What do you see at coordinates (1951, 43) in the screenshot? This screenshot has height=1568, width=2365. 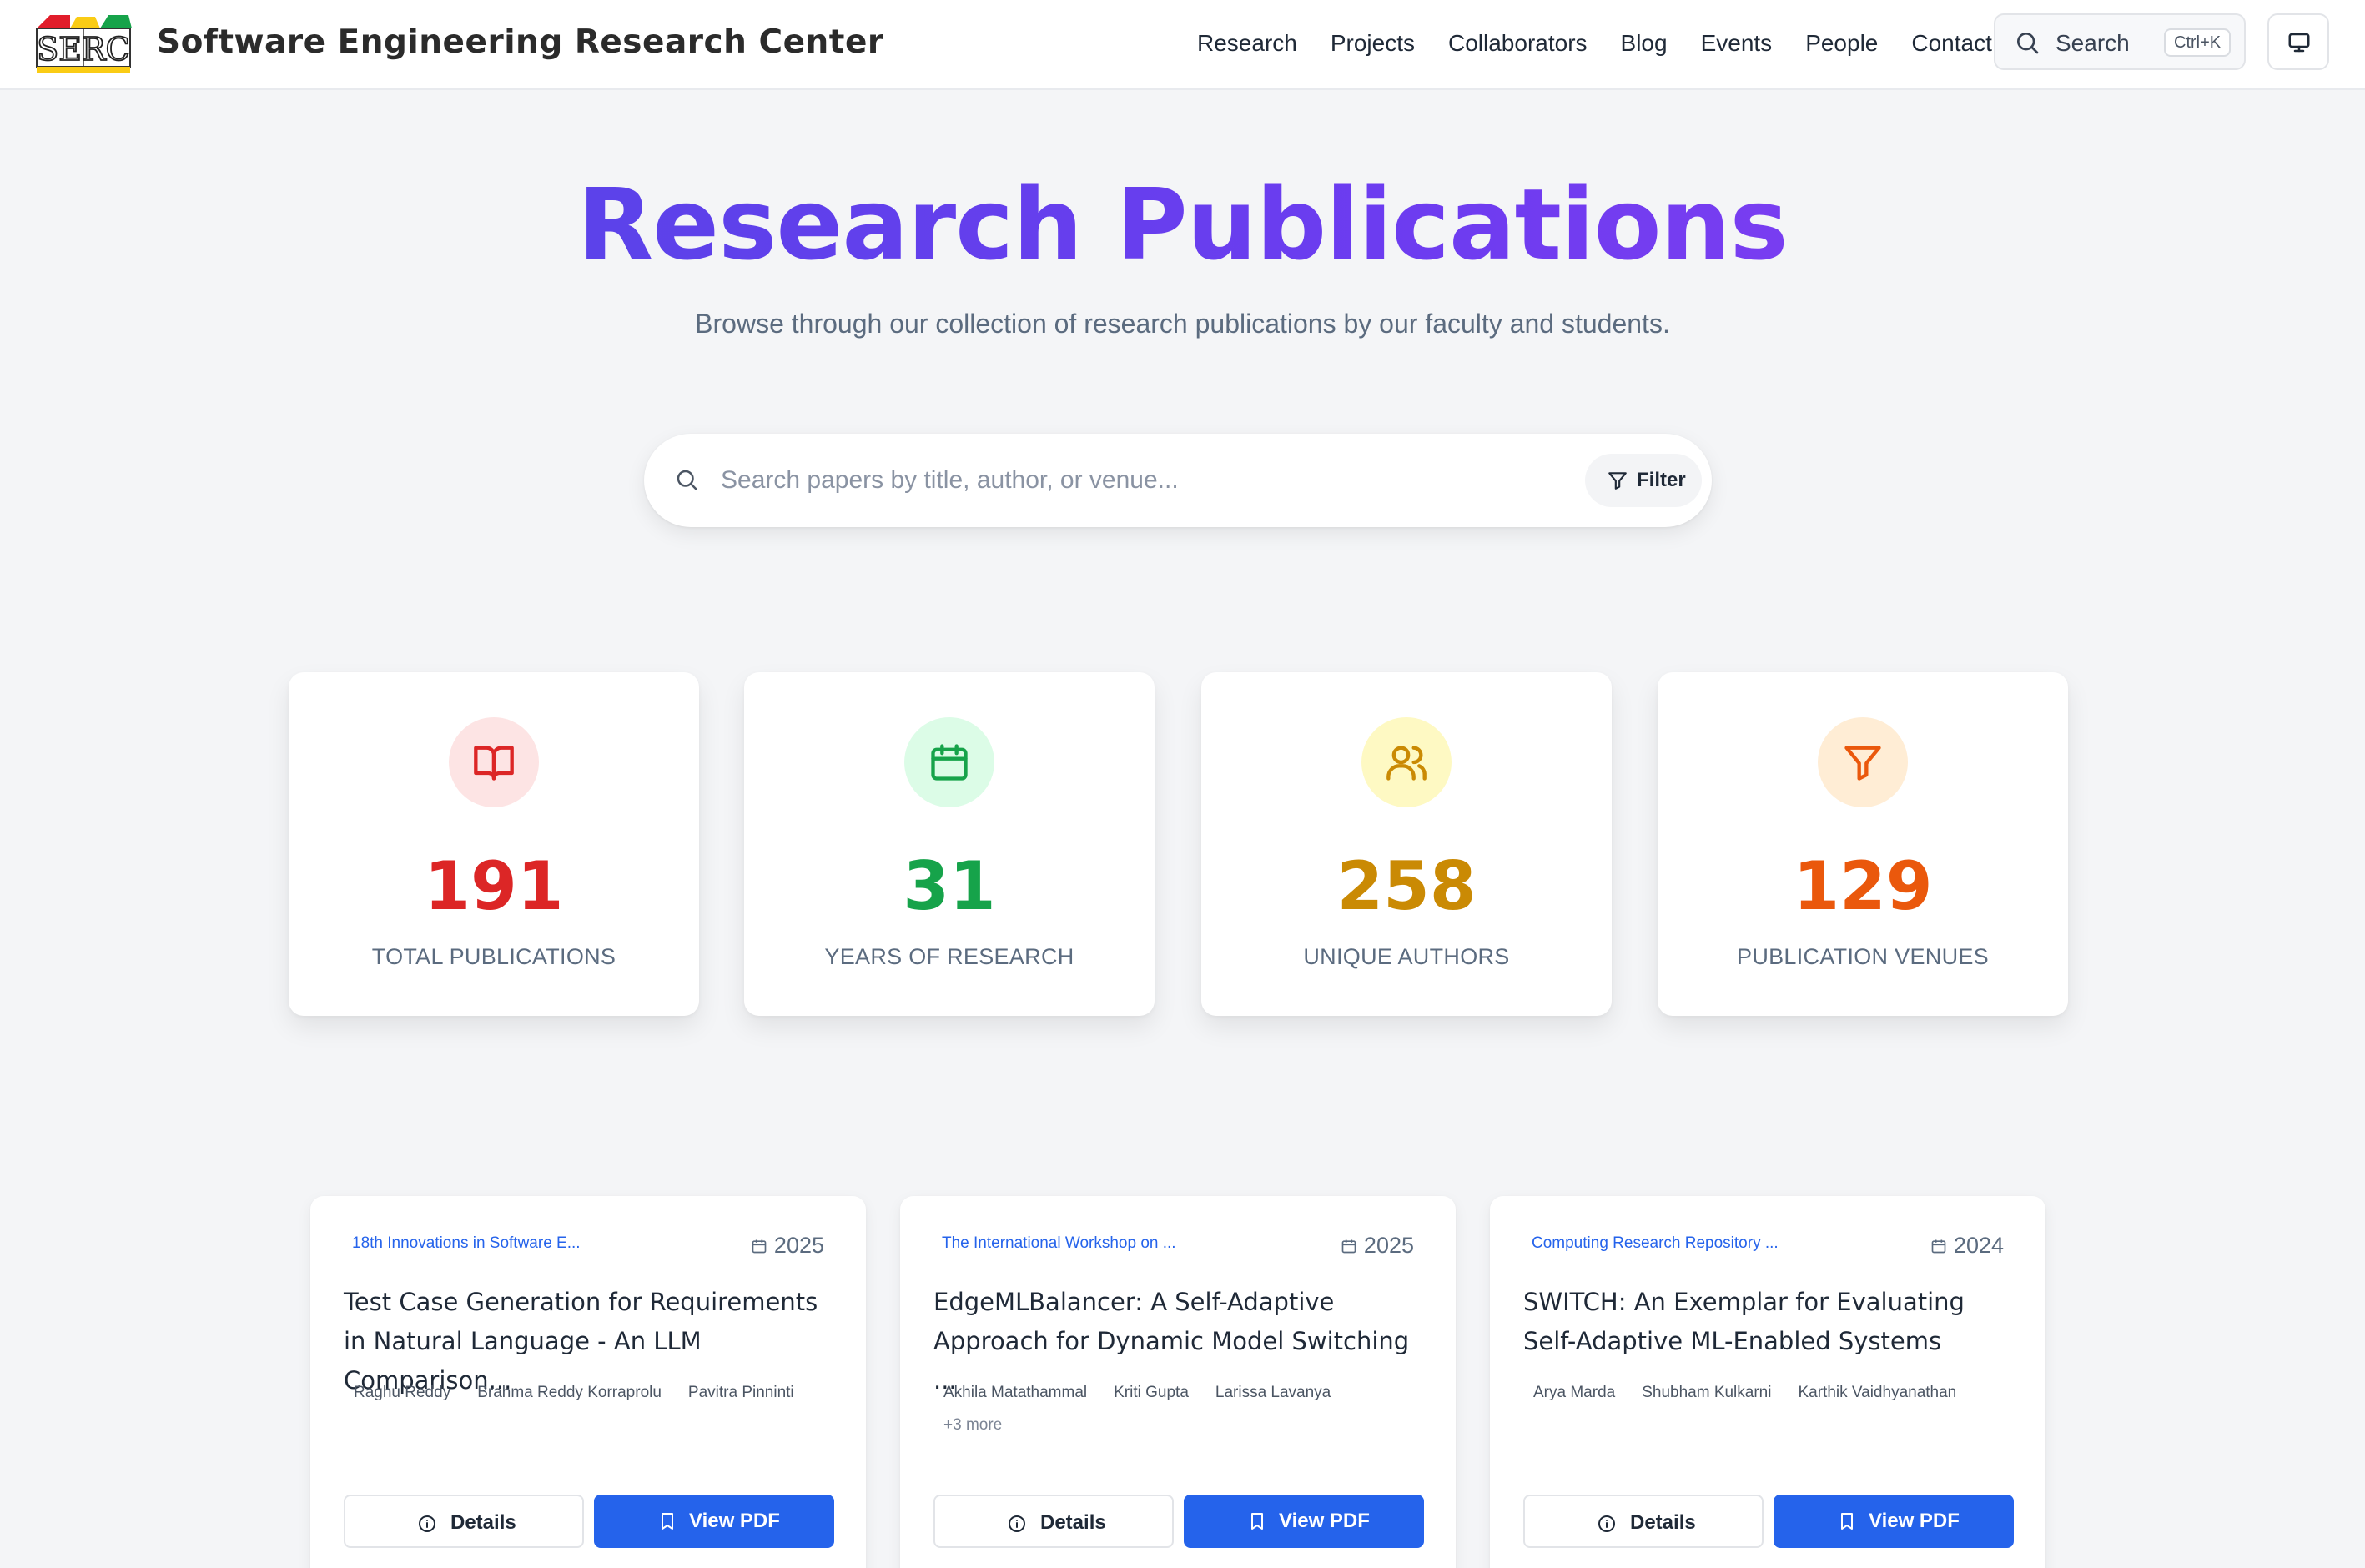 I see `nav-contact: Contact` at bounding box center [1951, 43].